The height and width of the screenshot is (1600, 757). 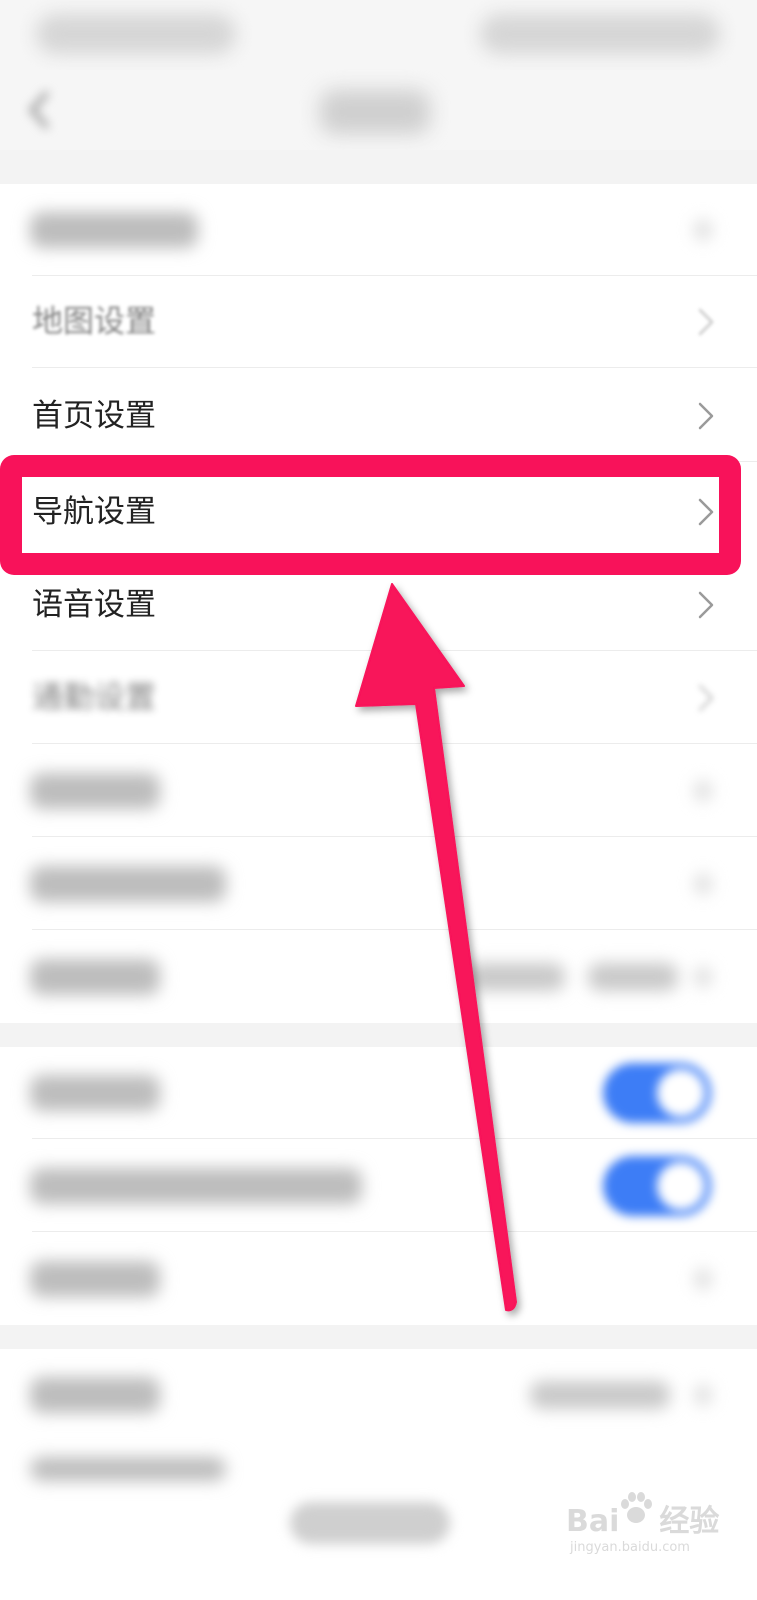 What do you see at coordinates (642, 1518) in the screenshot?
I see `watermark-brand: Bai 经验` at bounding box center [642, 1518].